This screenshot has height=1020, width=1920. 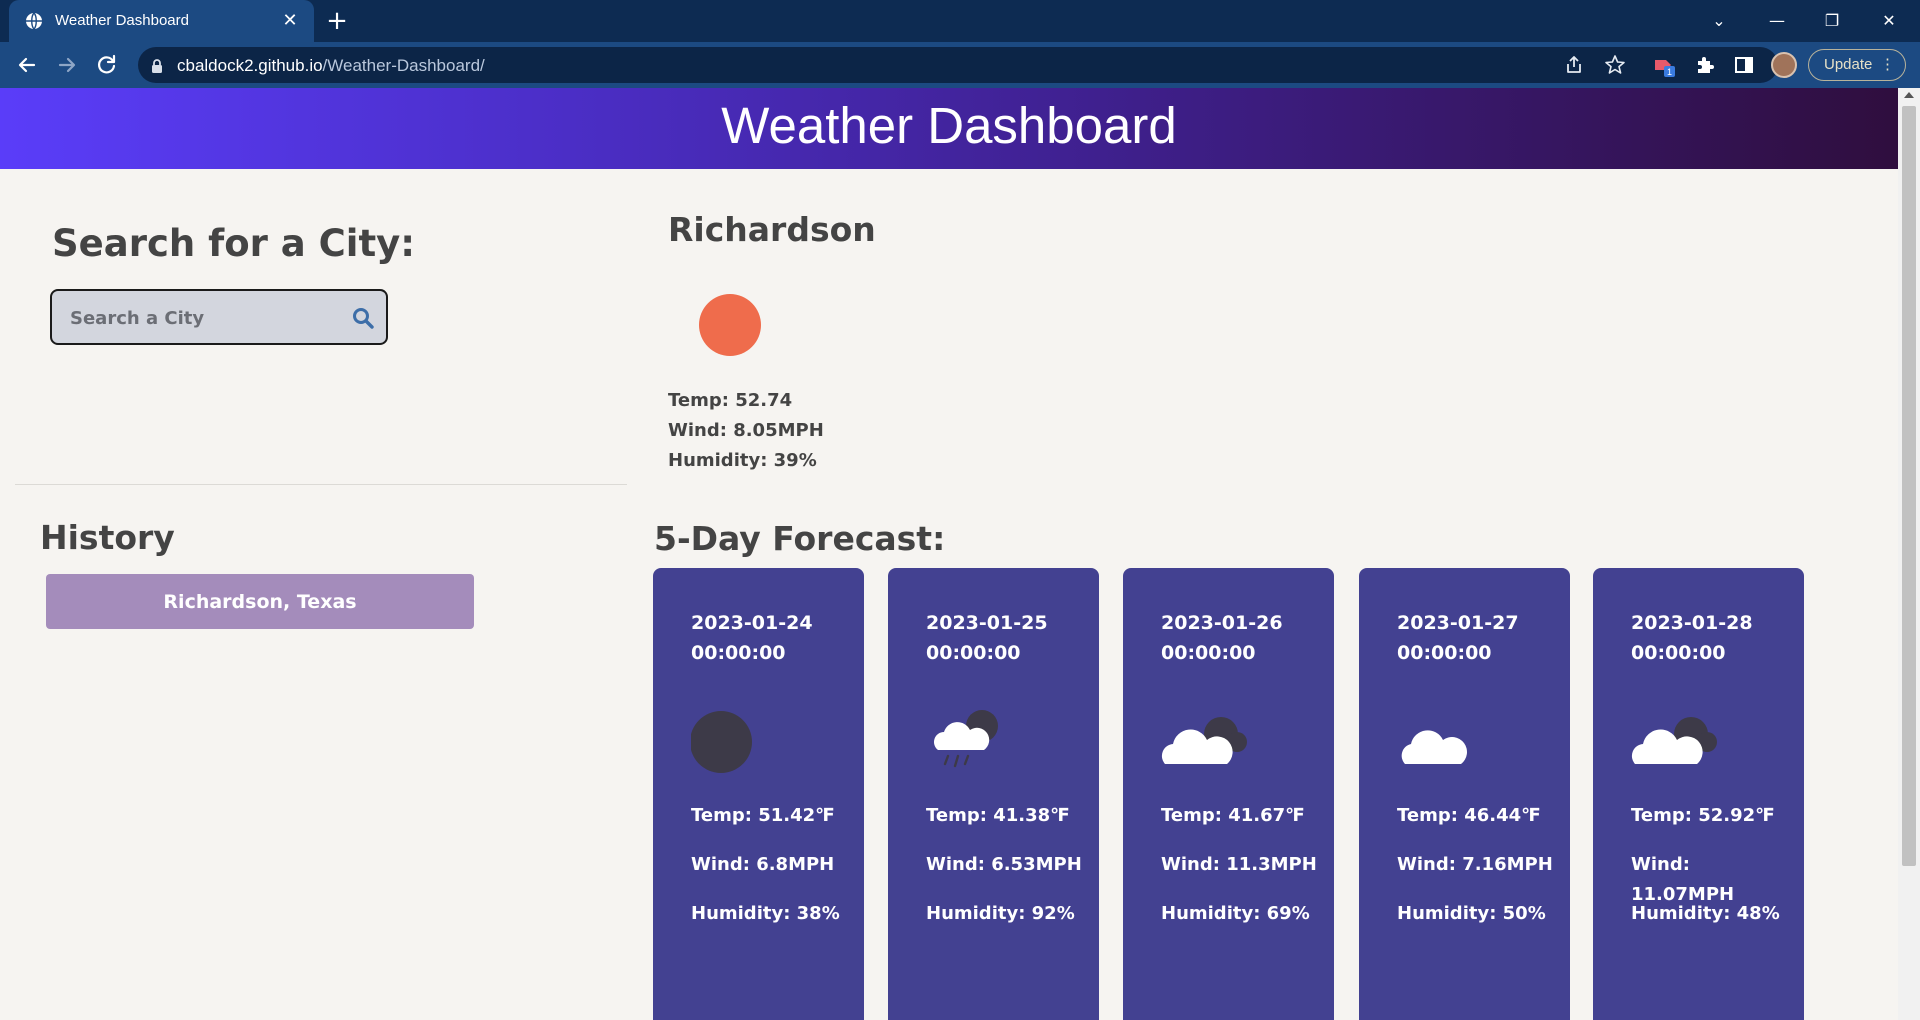 What do you see at coordinates (1703, 815) in the screenshot?
I see `forecast-temp: Temp: 52.92℉` at bounding box center [1703, 815].